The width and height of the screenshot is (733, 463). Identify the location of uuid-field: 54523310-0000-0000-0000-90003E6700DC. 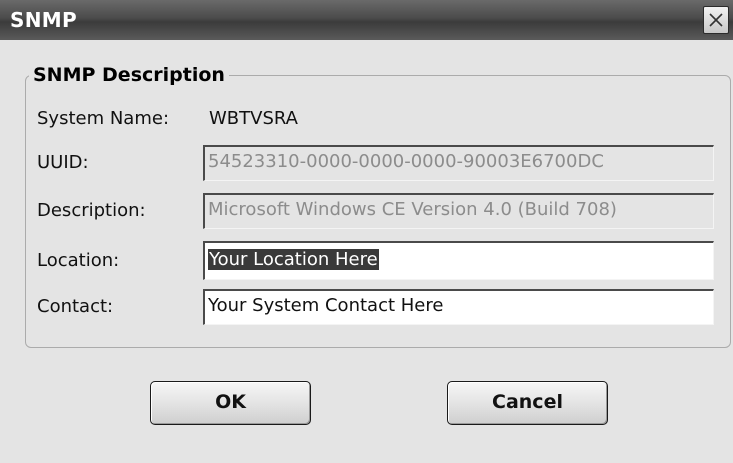
(458, 163).